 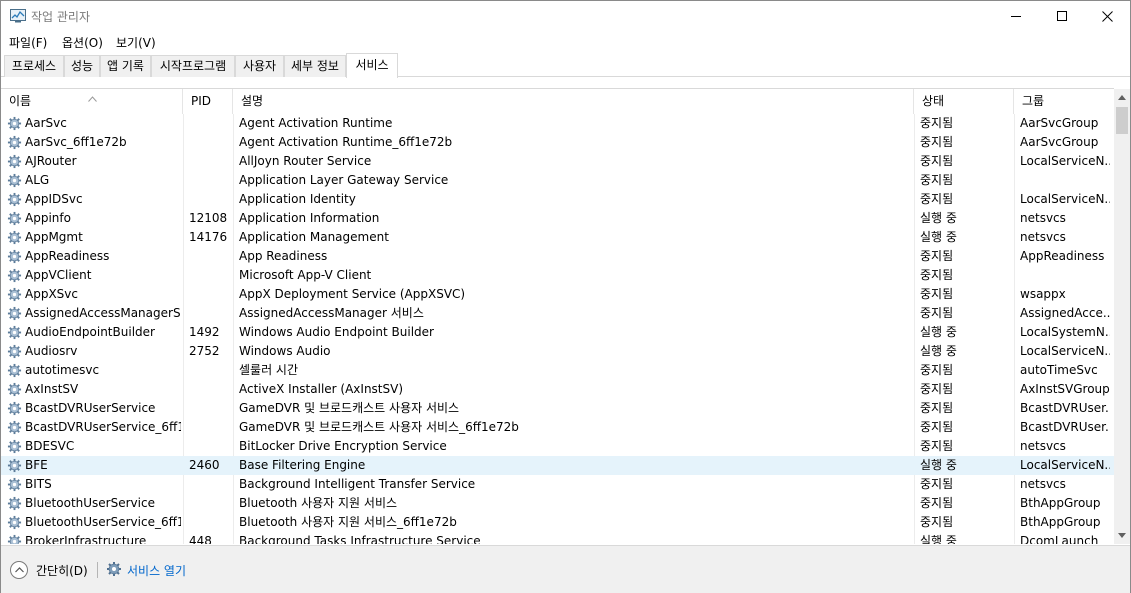 I want to click on menu-view: 보기(V), so click(x=136, y=42).